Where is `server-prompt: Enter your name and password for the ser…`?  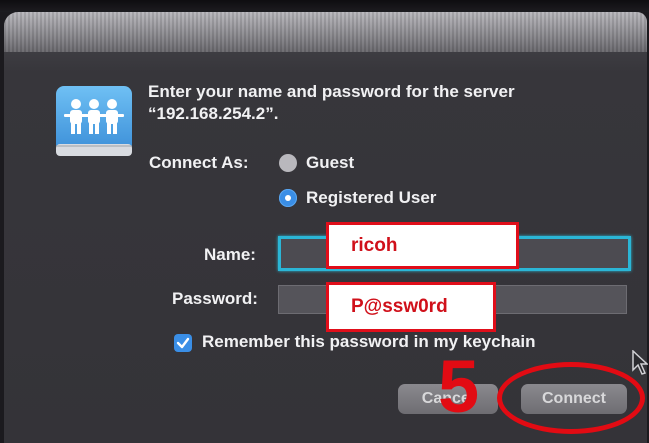
server-prompt: Enter your name and password for the ser… is located at coordinates (383, 103).